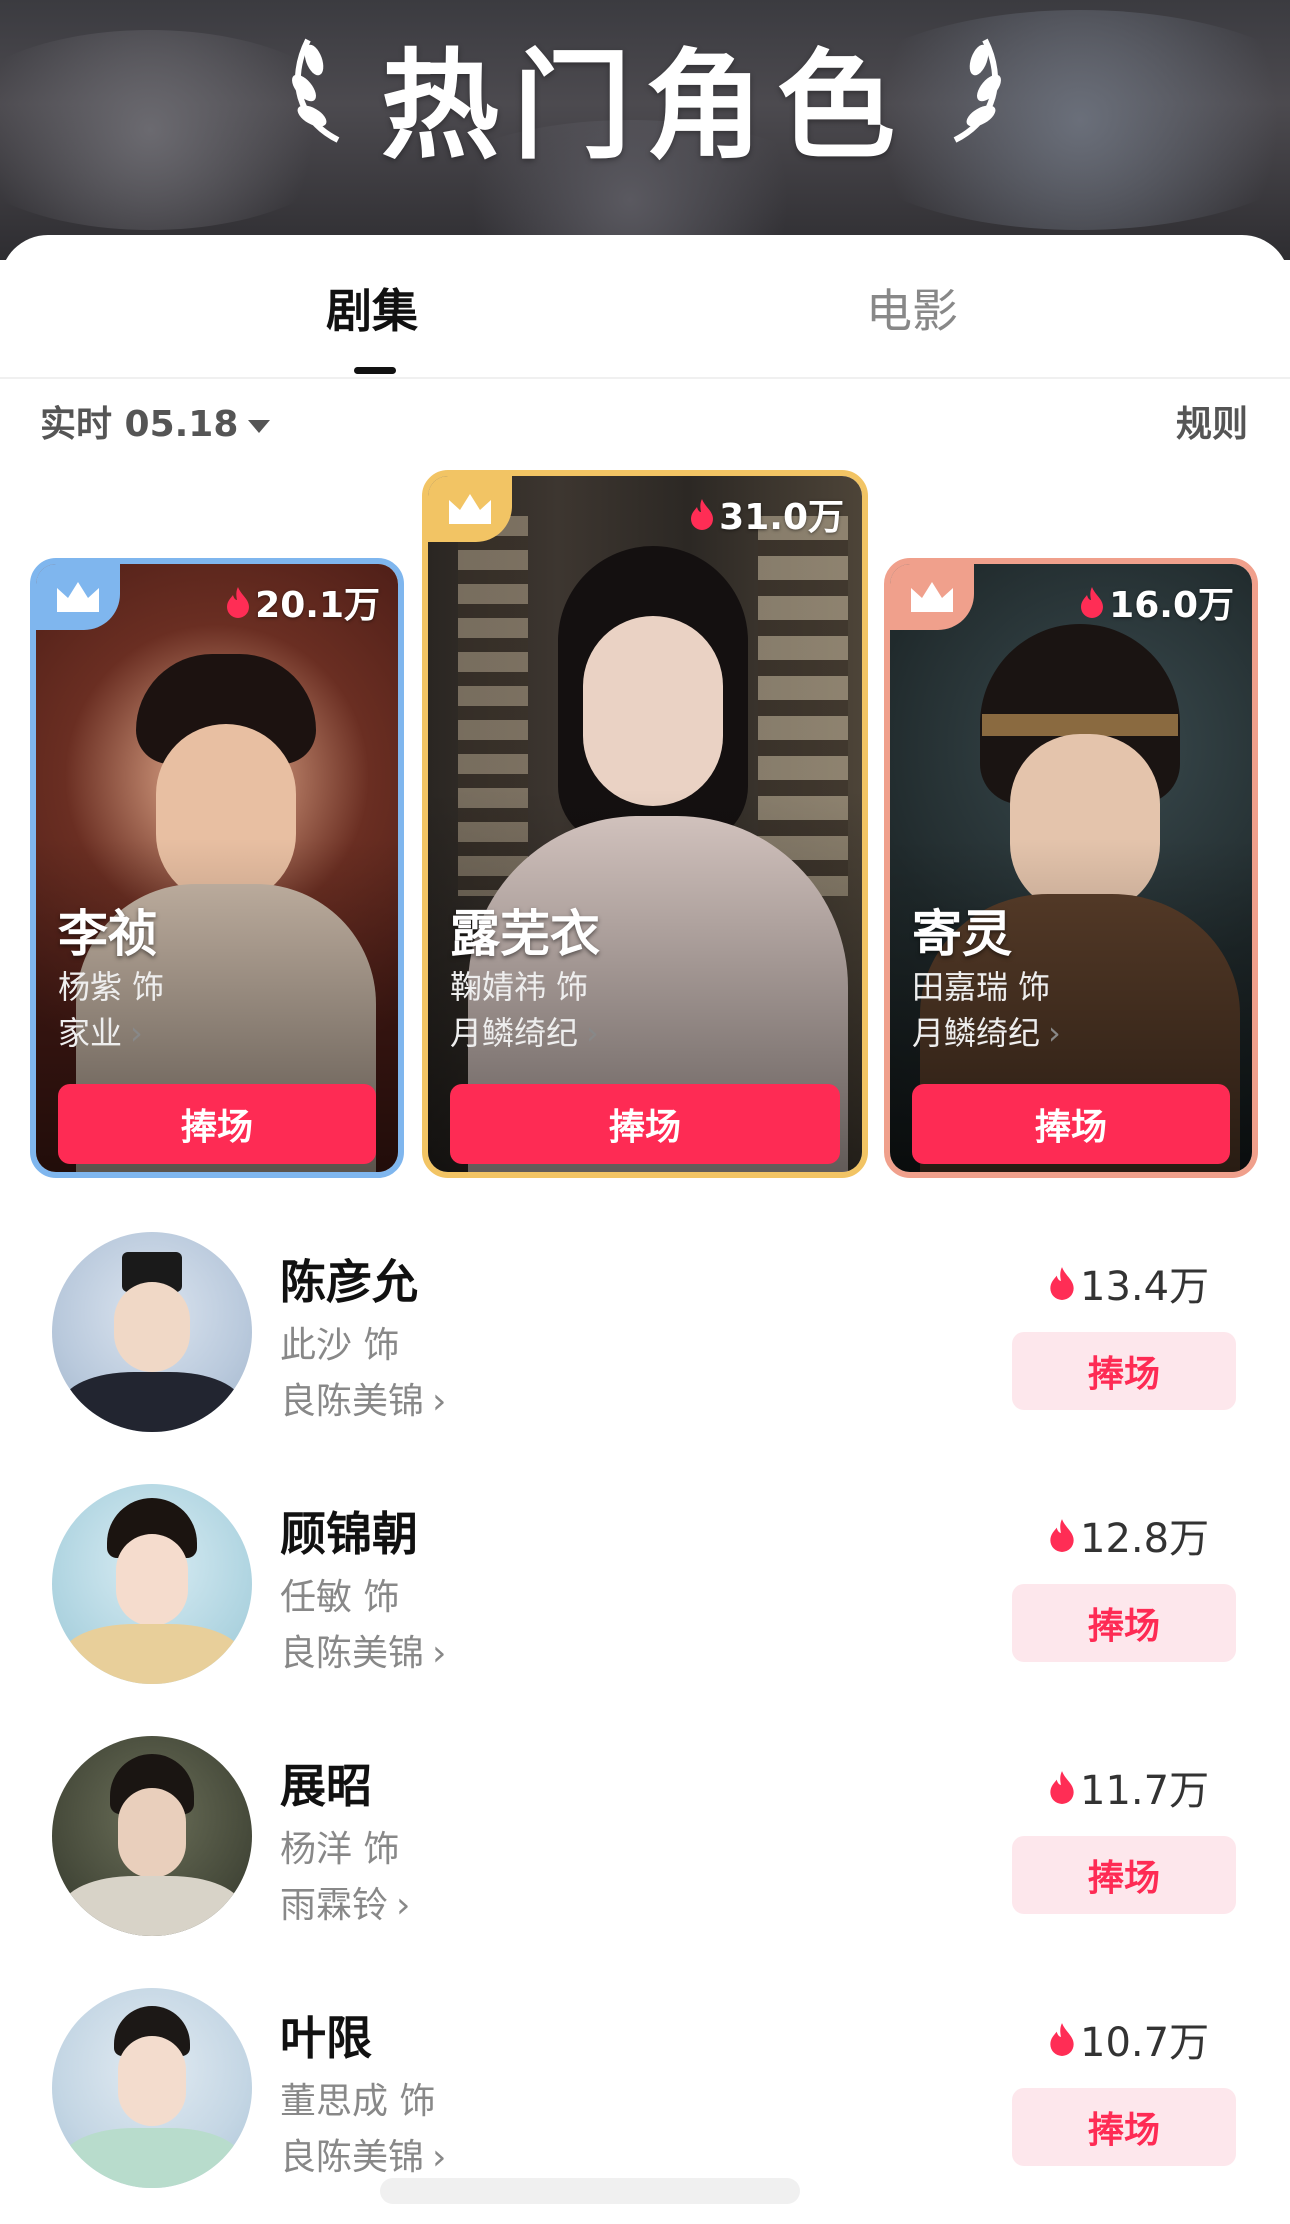  Describe the element at coordinates (1128, 2039) in the screenshot. I see `heat-count: 10.7万` at that location.